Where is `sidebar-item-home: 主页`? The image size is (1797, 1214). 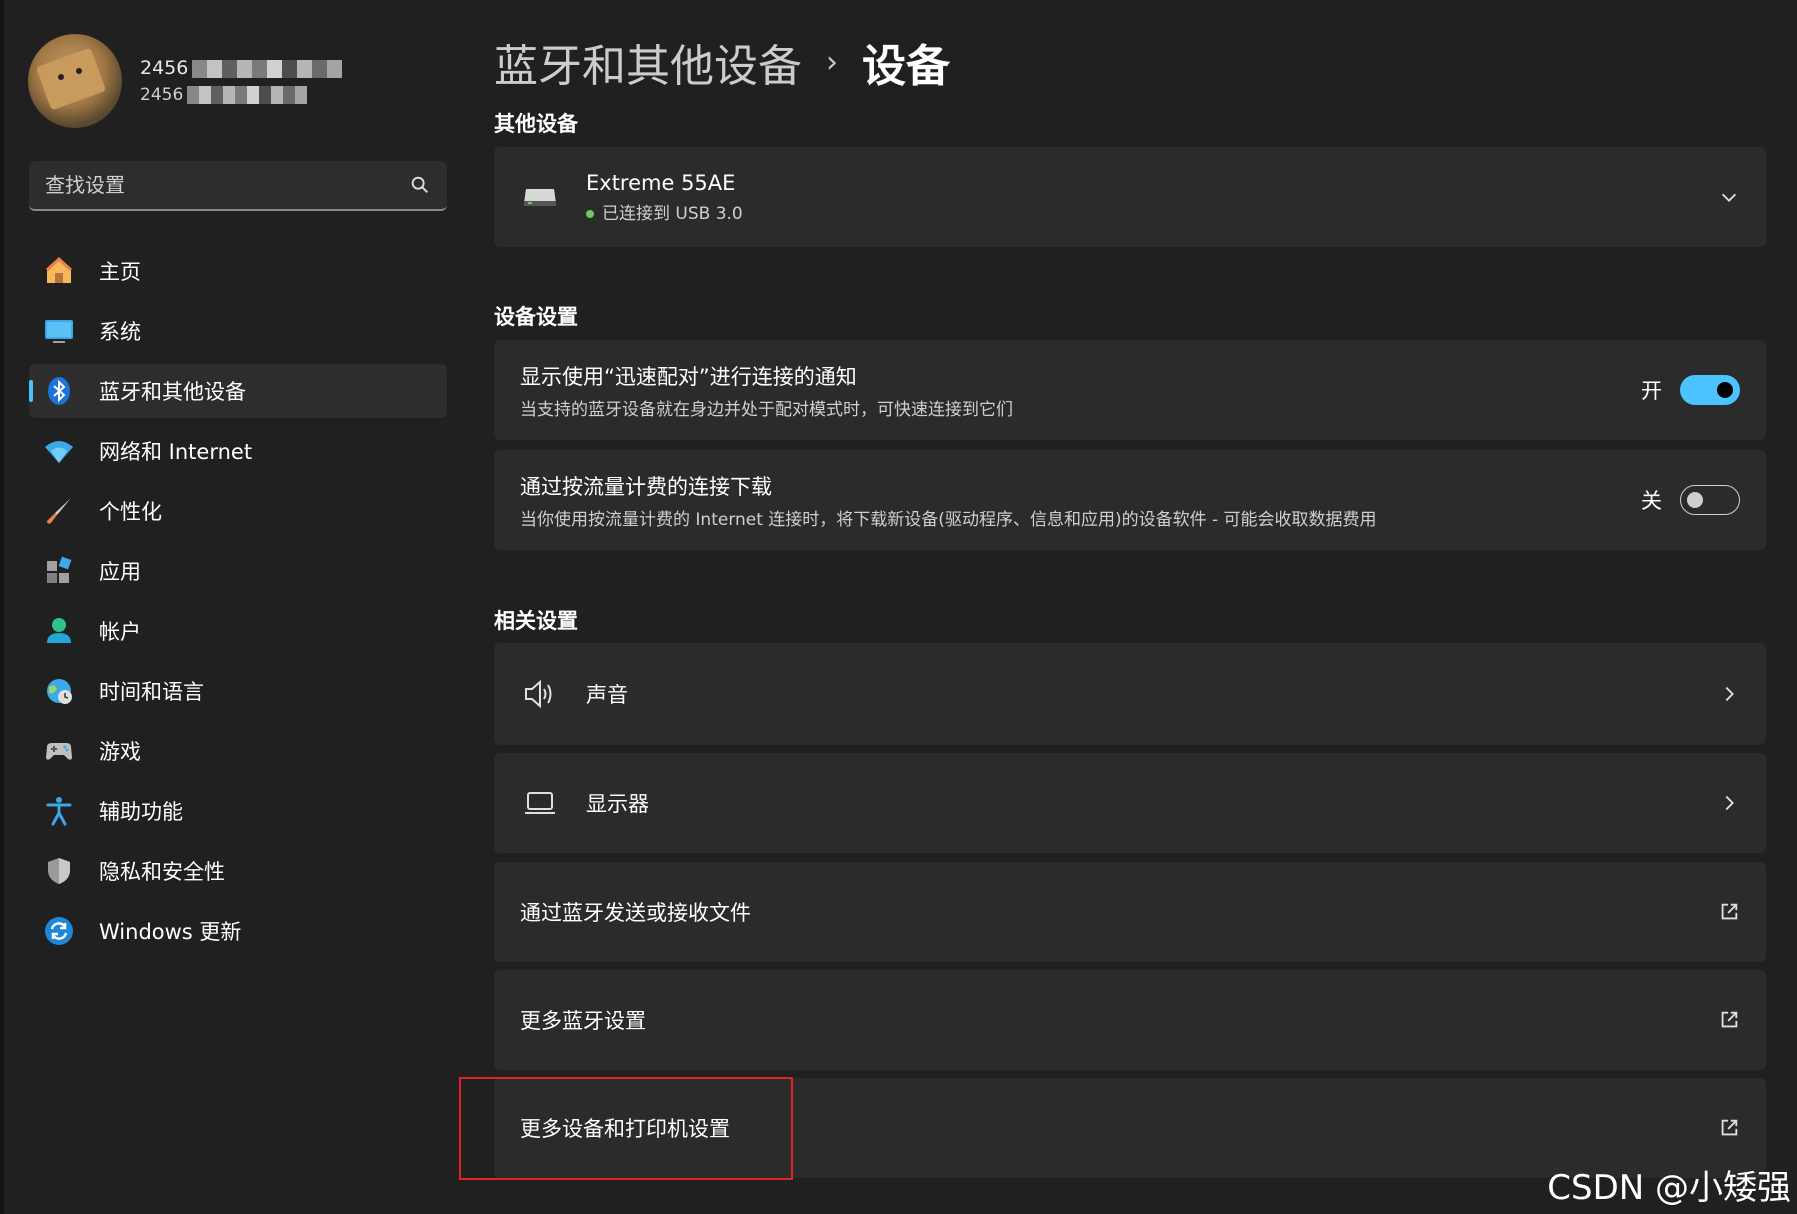 sidebar-item-home: 主页 is located at coordinates (238, 271).